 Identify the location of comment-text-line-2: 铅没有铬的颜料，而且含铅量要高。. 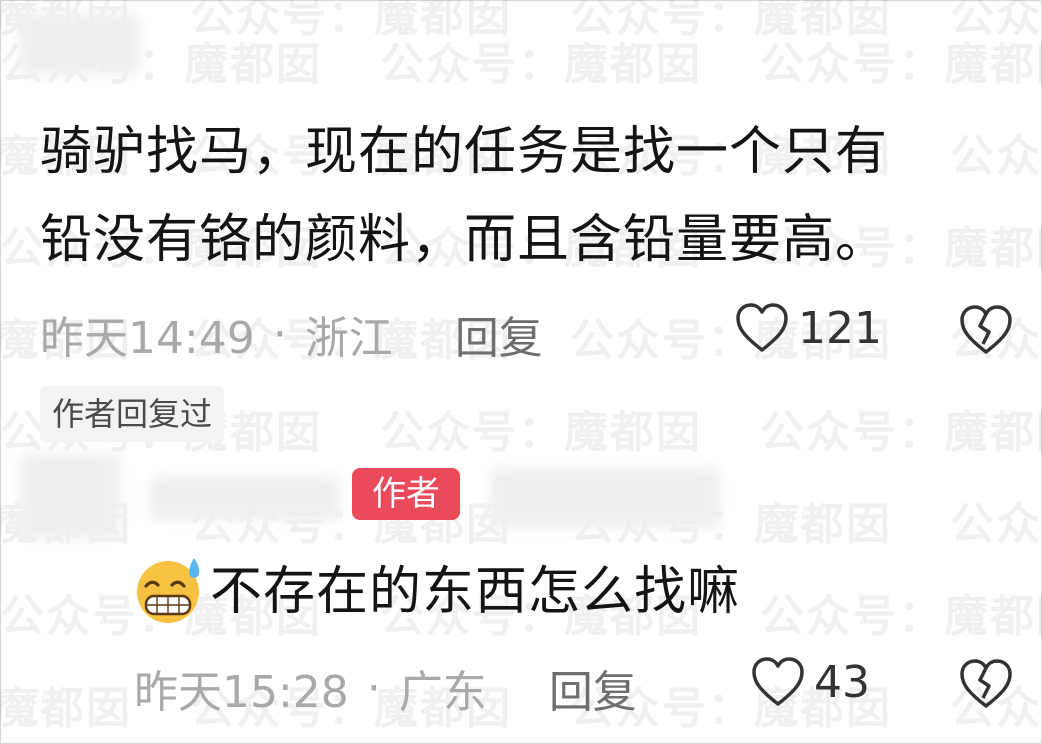
(464, 240).